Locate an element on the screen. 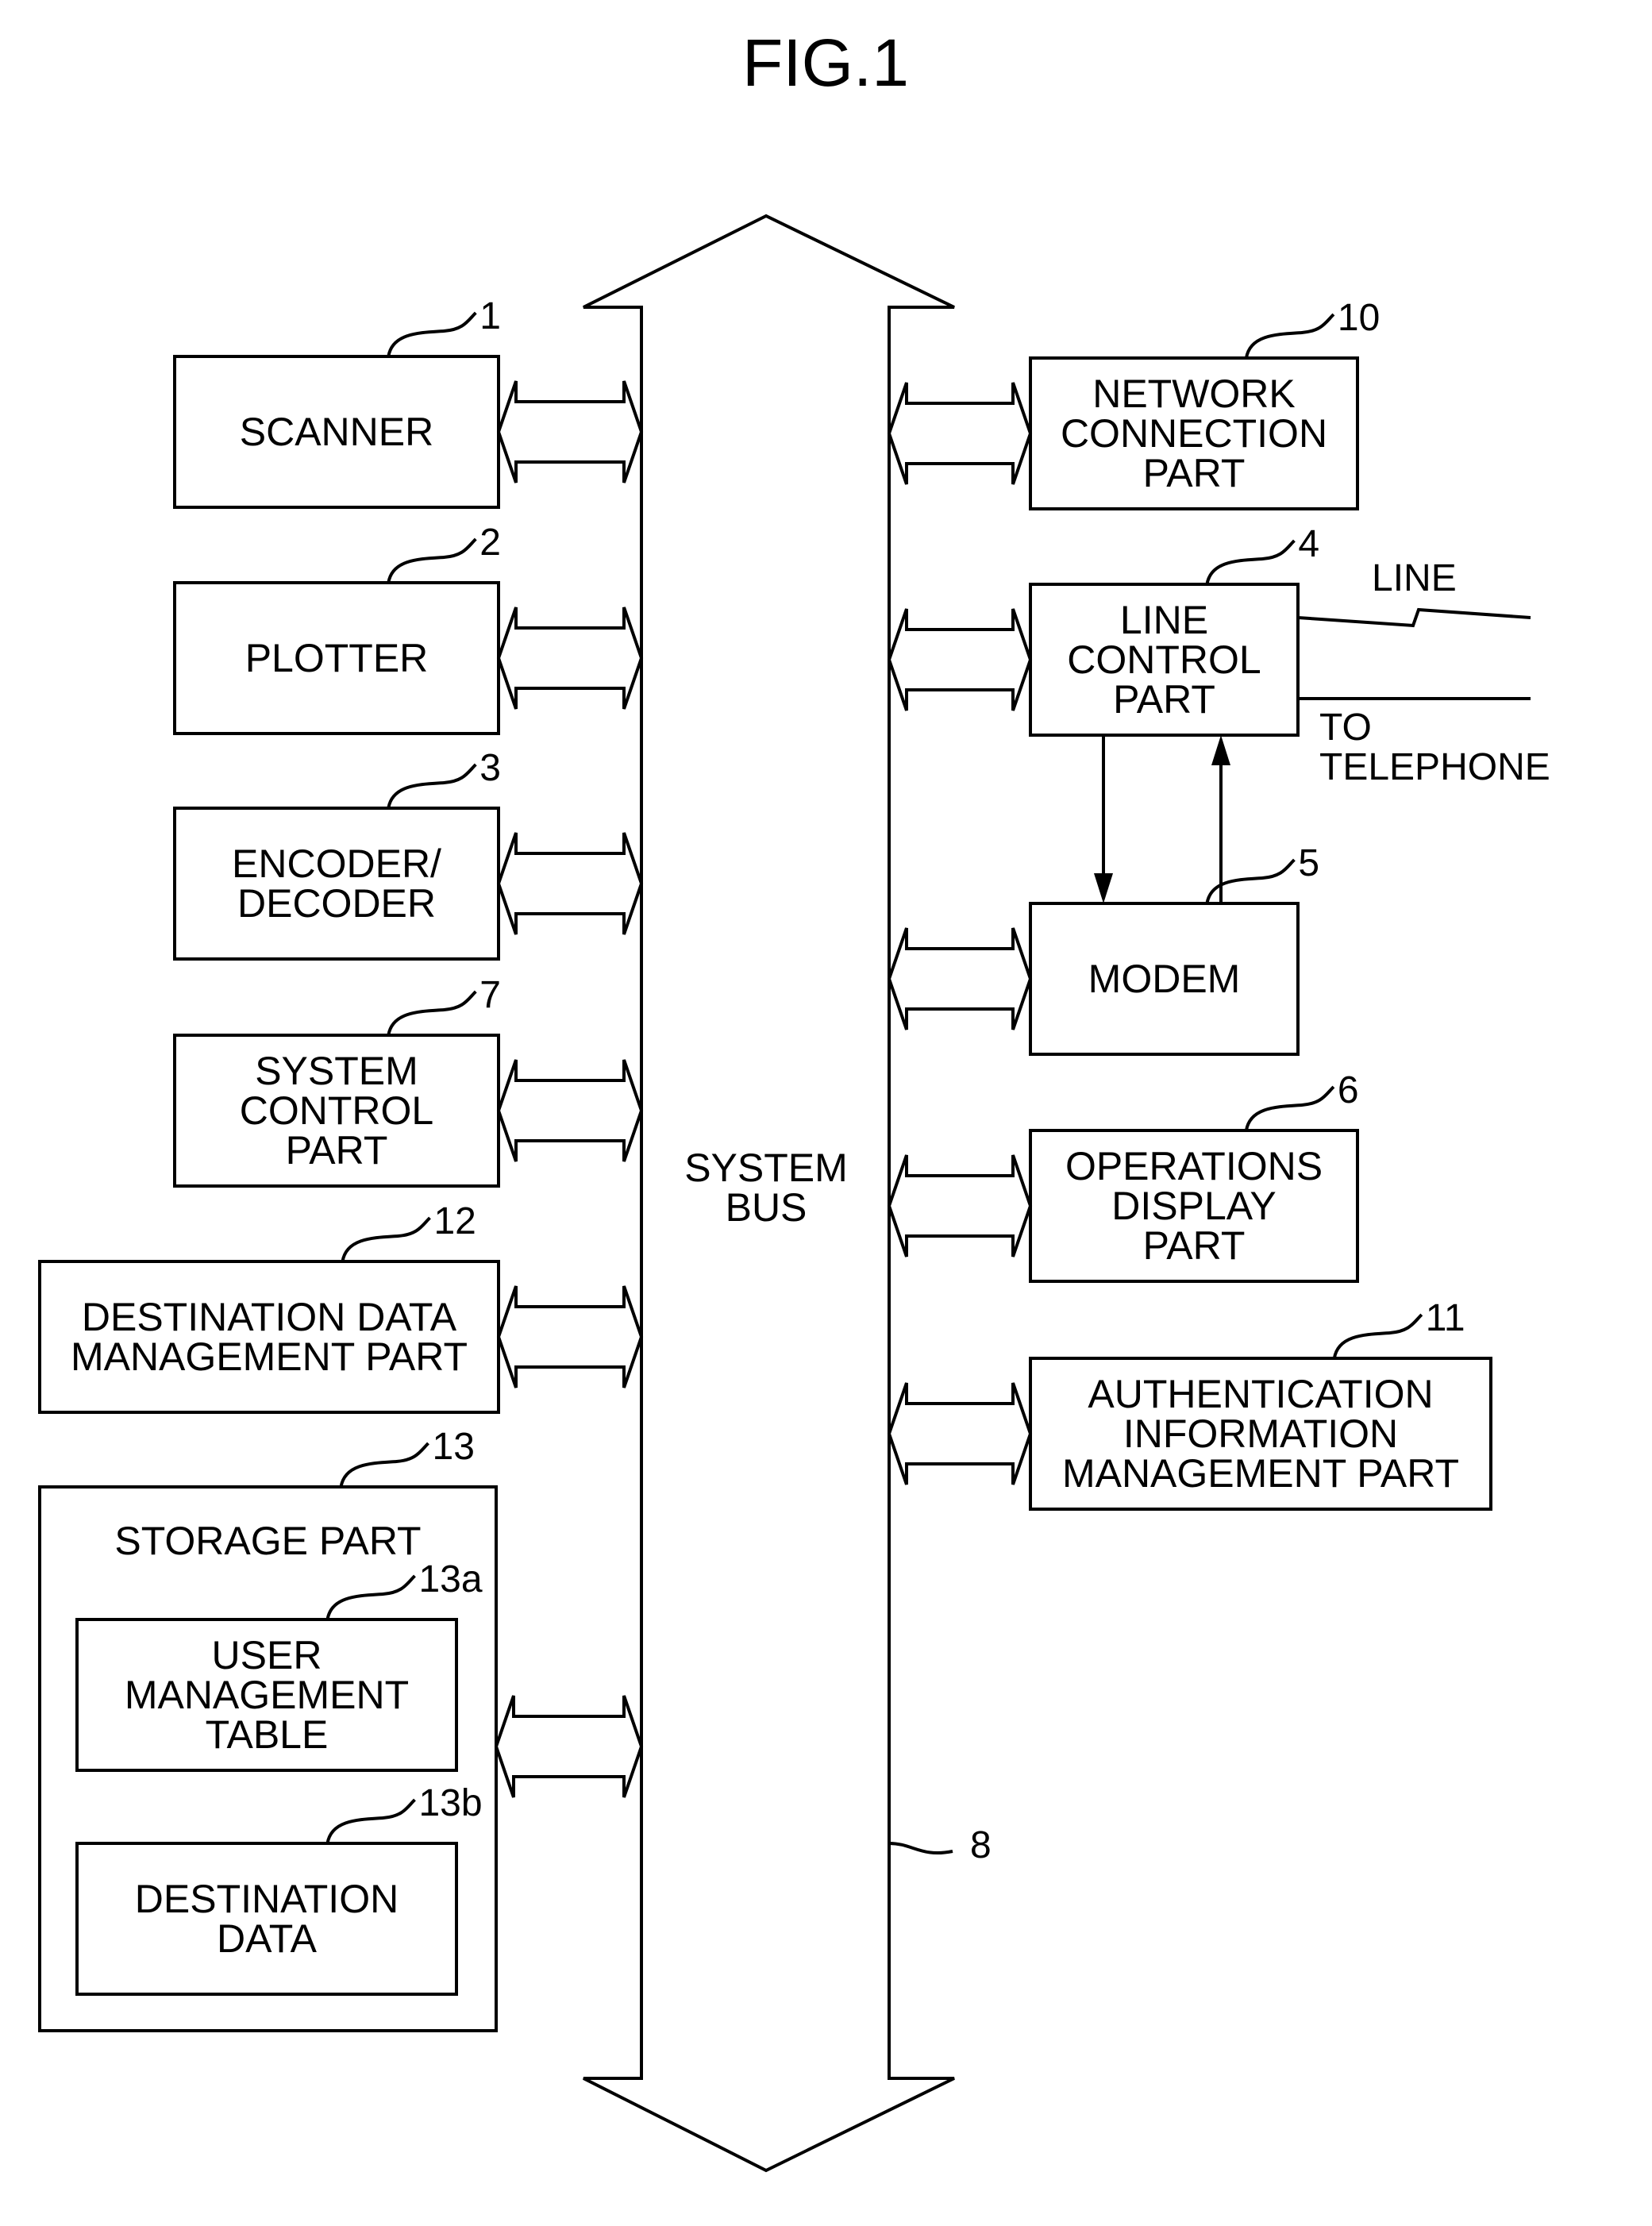 This screenshot has width=1652, height=2226. bus-ref-leader is located at coordinates (921, 1848).